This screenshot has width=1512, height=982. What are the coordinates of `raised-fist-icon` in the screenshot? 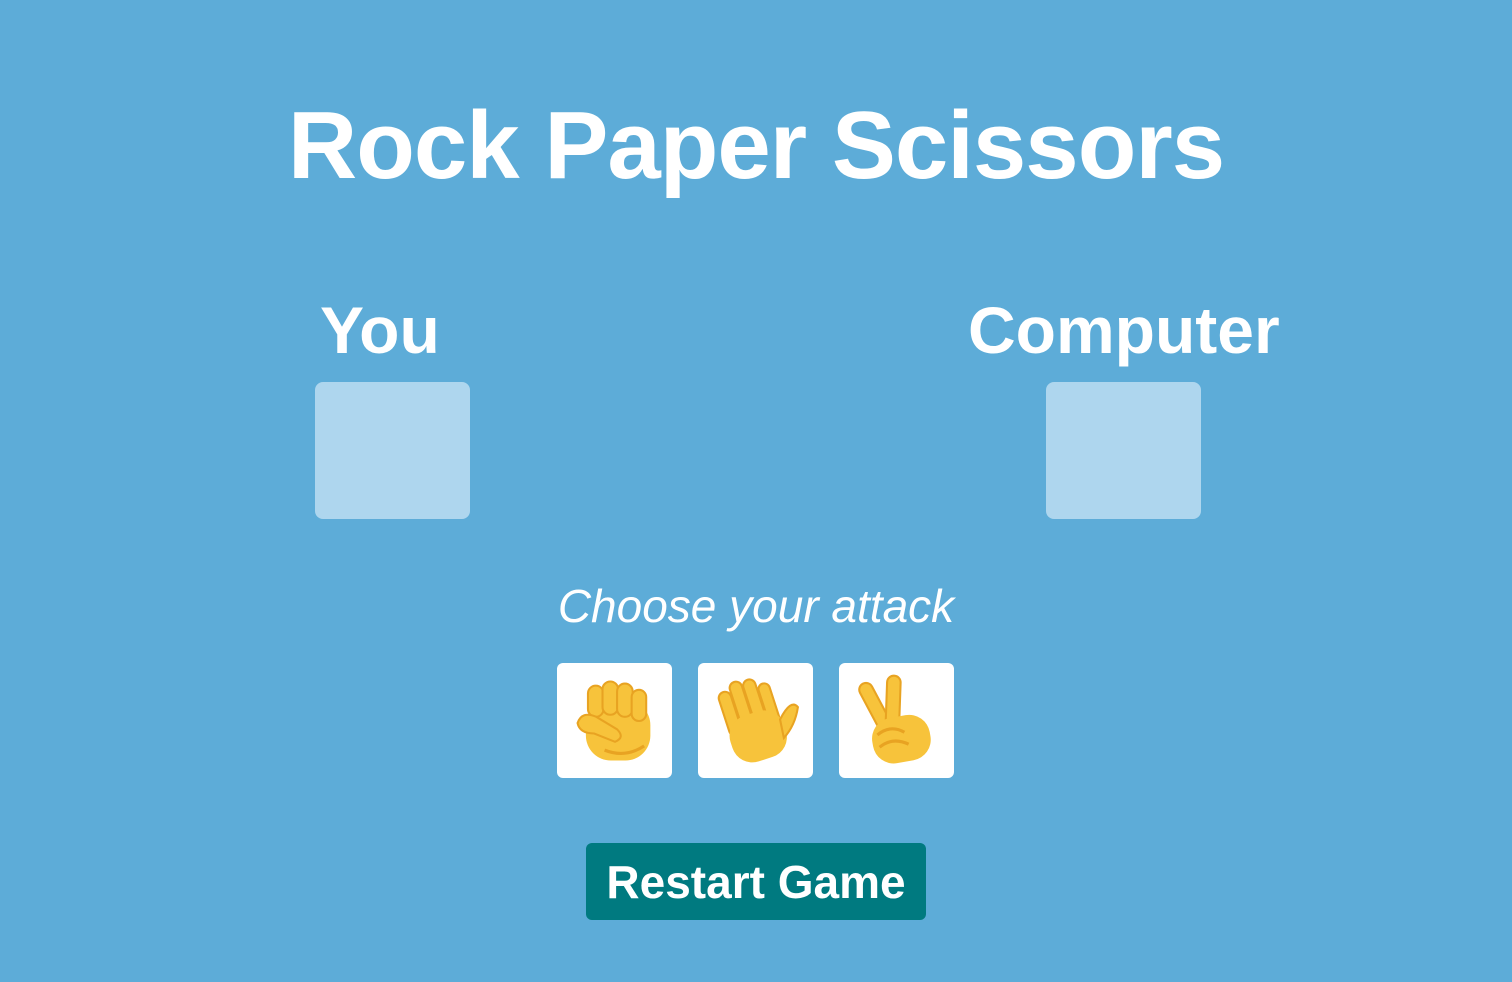 It's located at (612, 720).